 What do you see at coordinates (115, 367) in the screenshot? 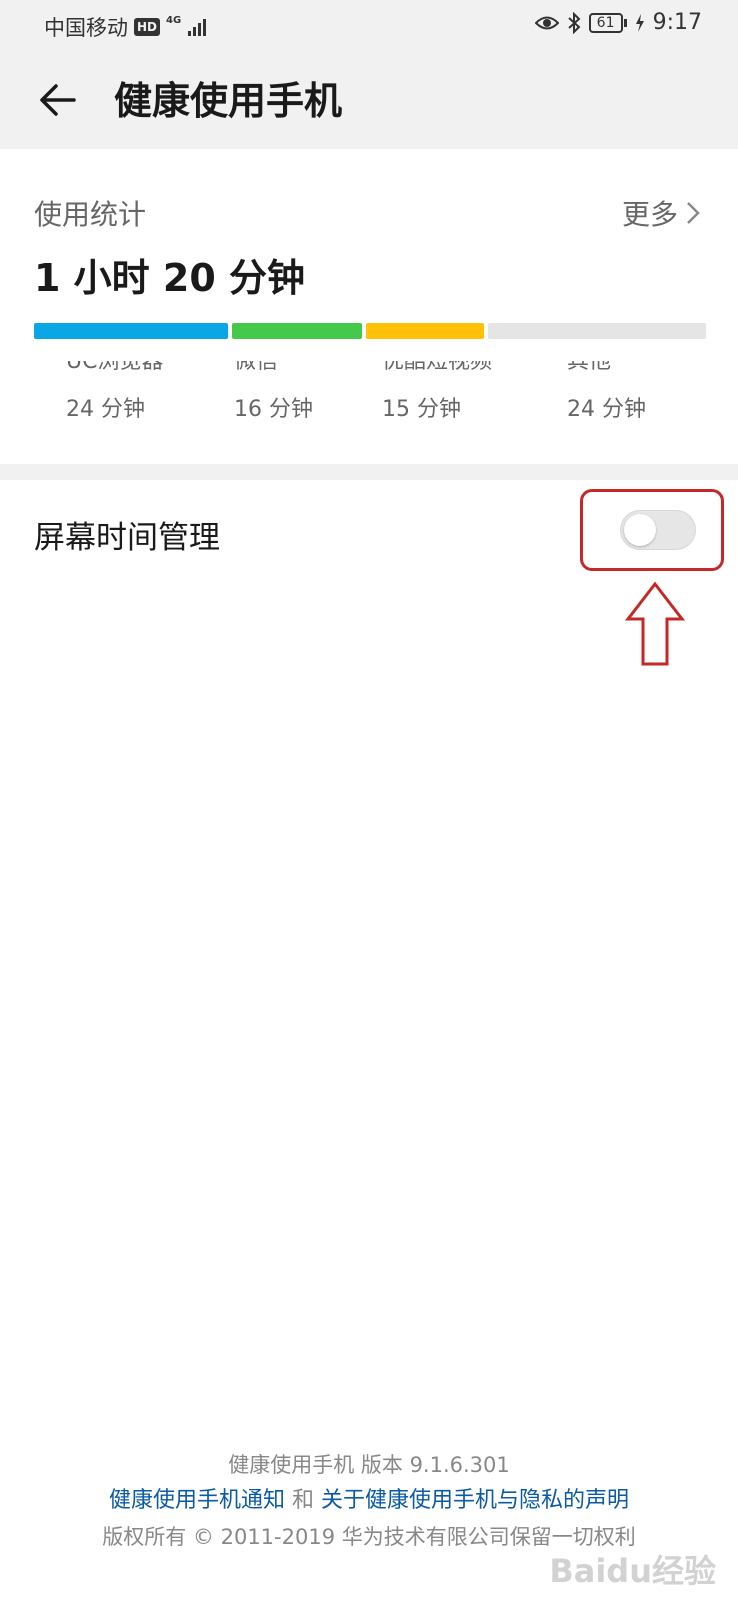
I see `app-name: UC浏览器` at bounding box center [115, 367].